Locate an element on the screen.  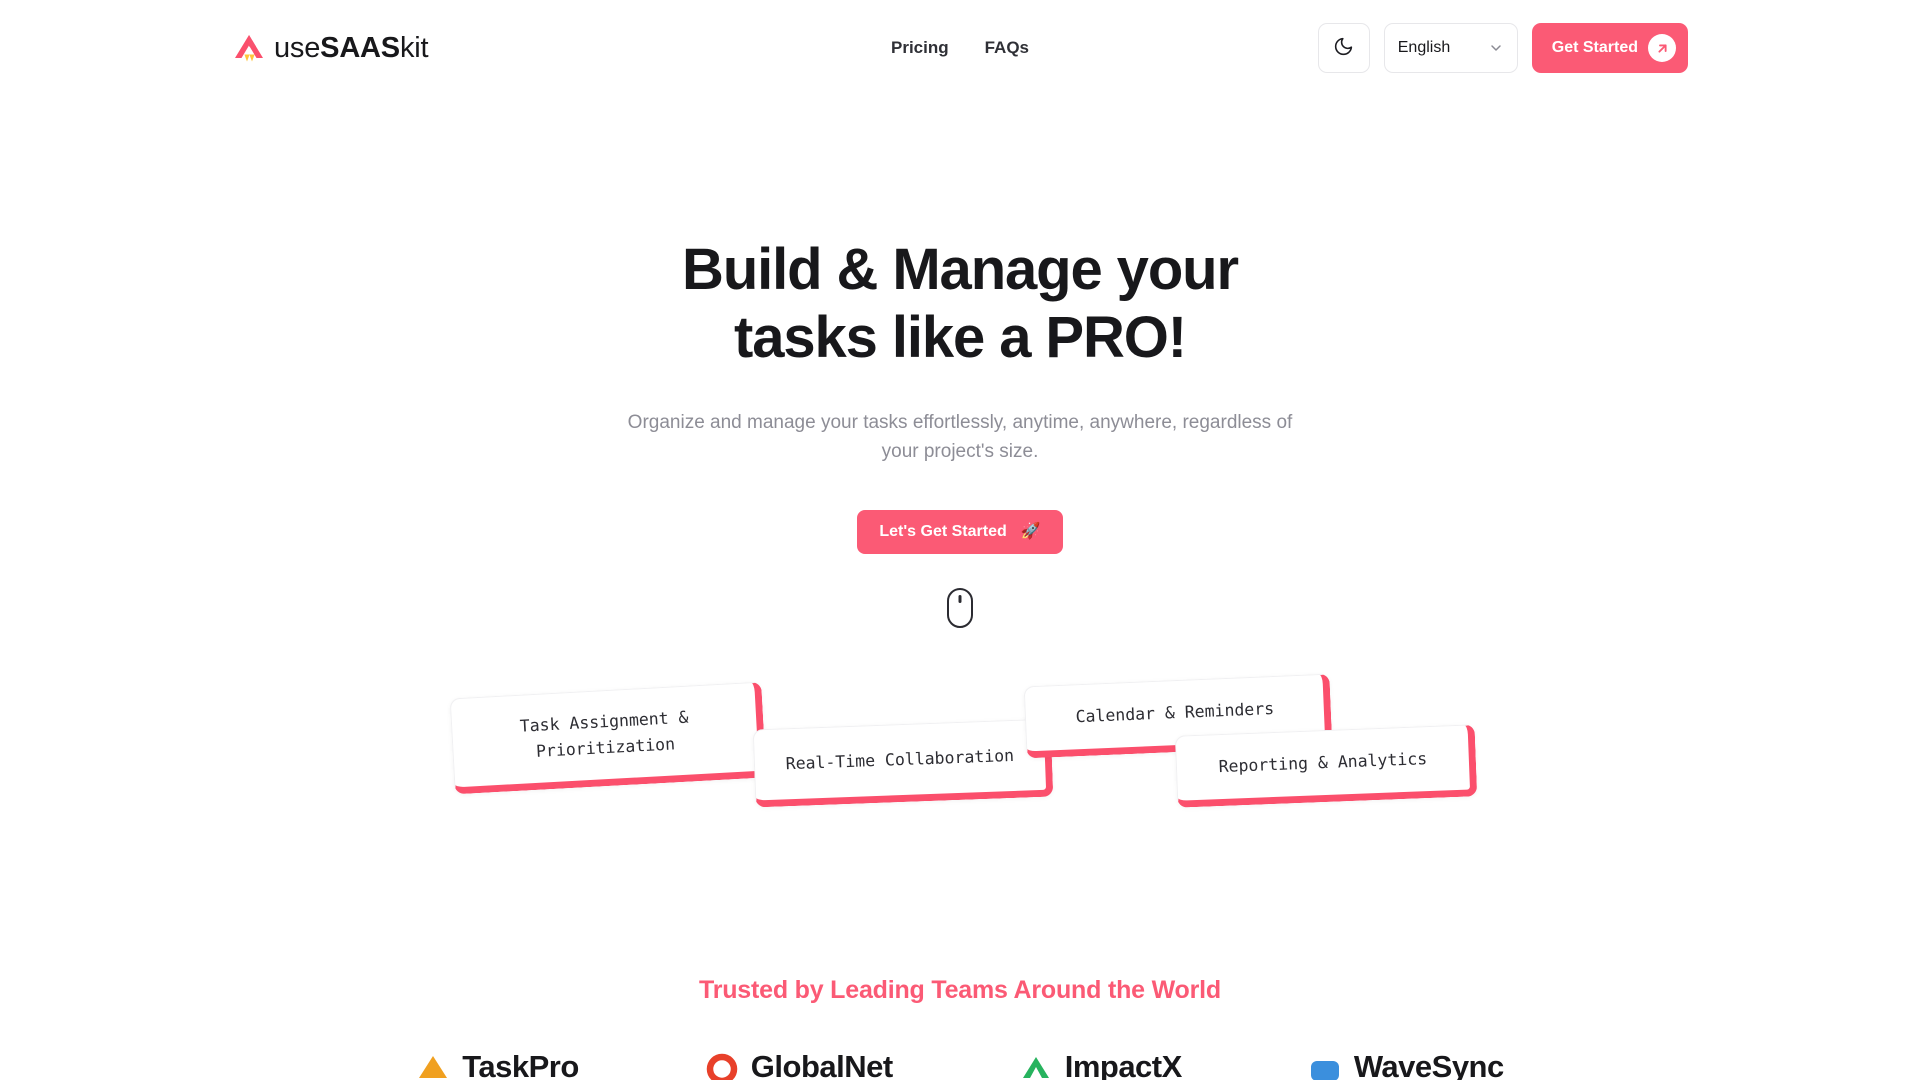
partner-logo-name: GlobalNet is located at coordinates (821, 1064).